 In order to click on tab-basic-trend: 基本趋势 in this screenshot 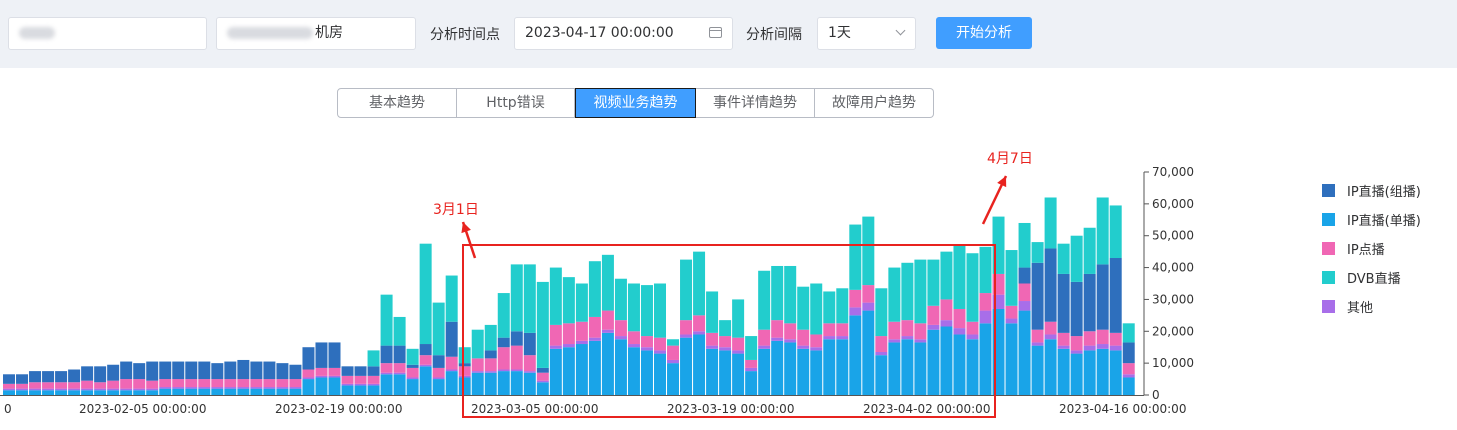, I will do `click(397, 103)`.